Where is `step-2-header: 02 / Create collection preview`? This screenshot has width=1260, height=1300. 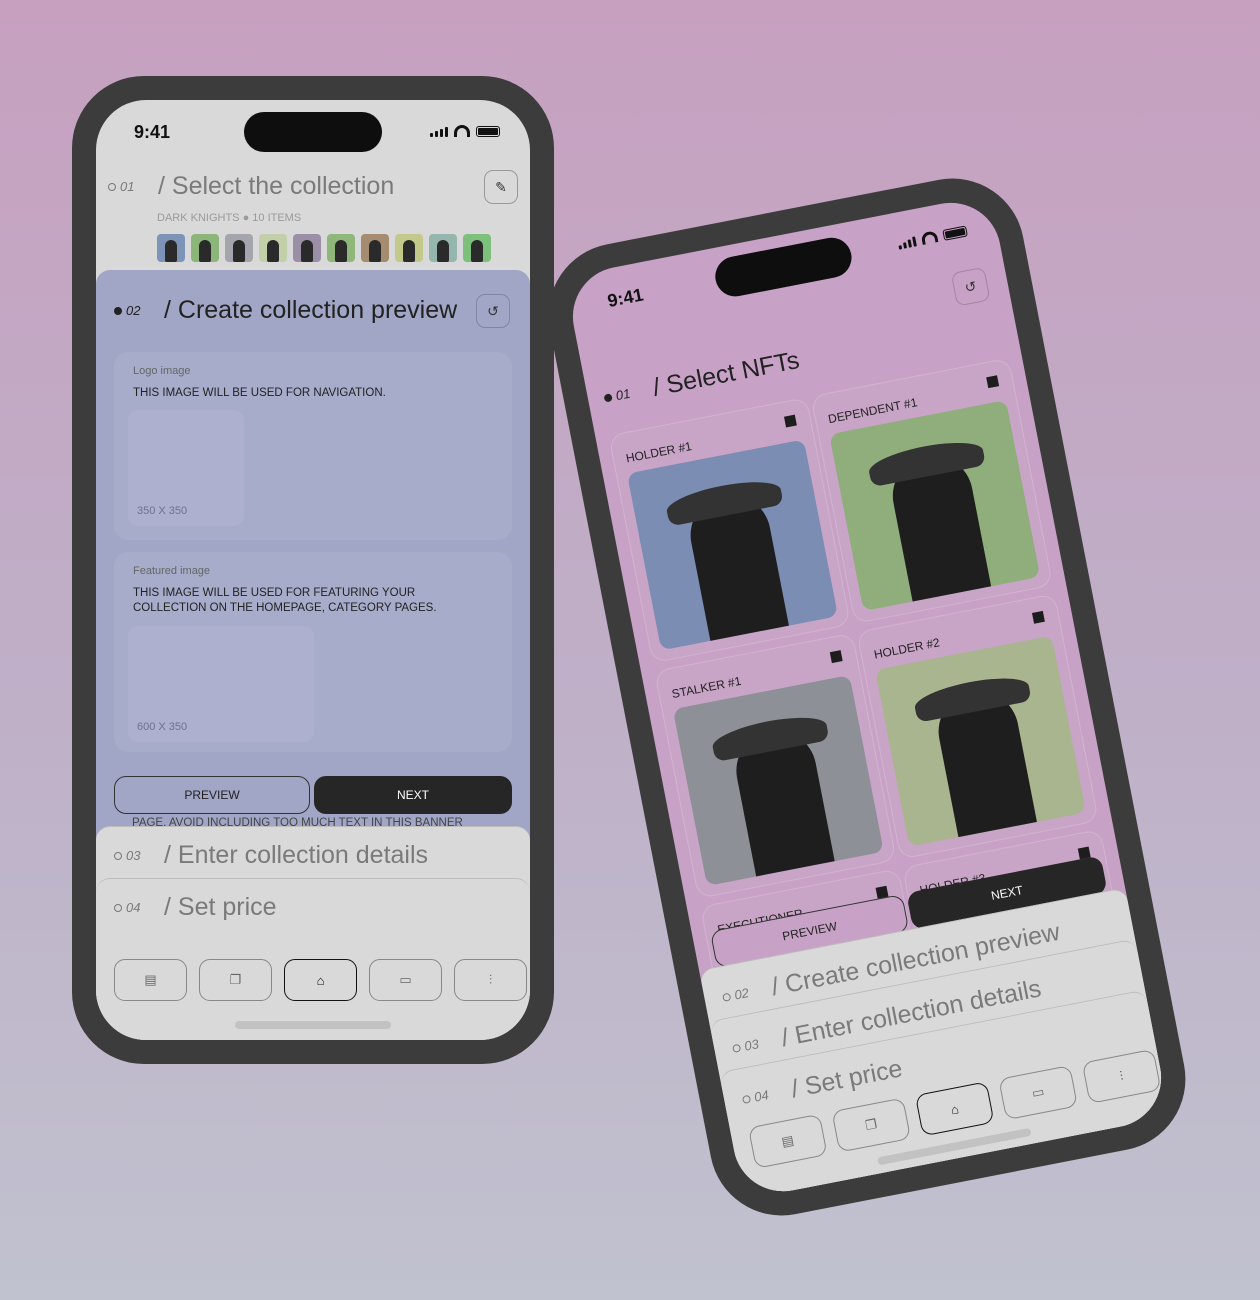 step-2-header: 02 / Create collection preview is located at coordinates (285, 310).